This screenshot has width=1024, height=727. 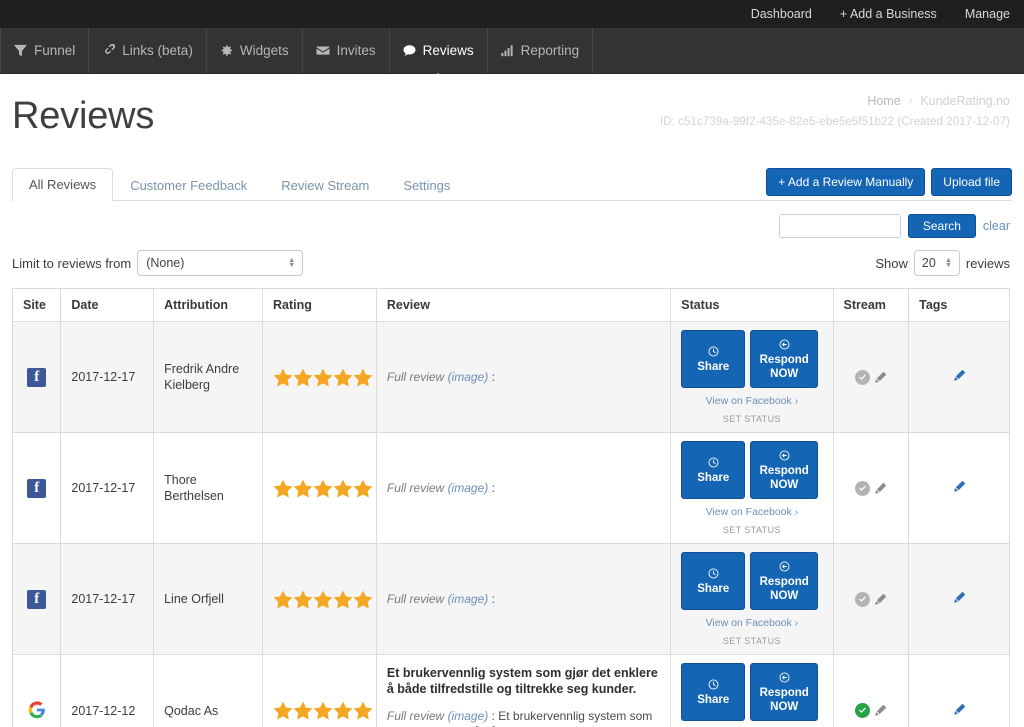 What do you see at coordinates (987, 263) in the screenshot?
I see `reviews-label: reviews` at bounding box center [987, 263].